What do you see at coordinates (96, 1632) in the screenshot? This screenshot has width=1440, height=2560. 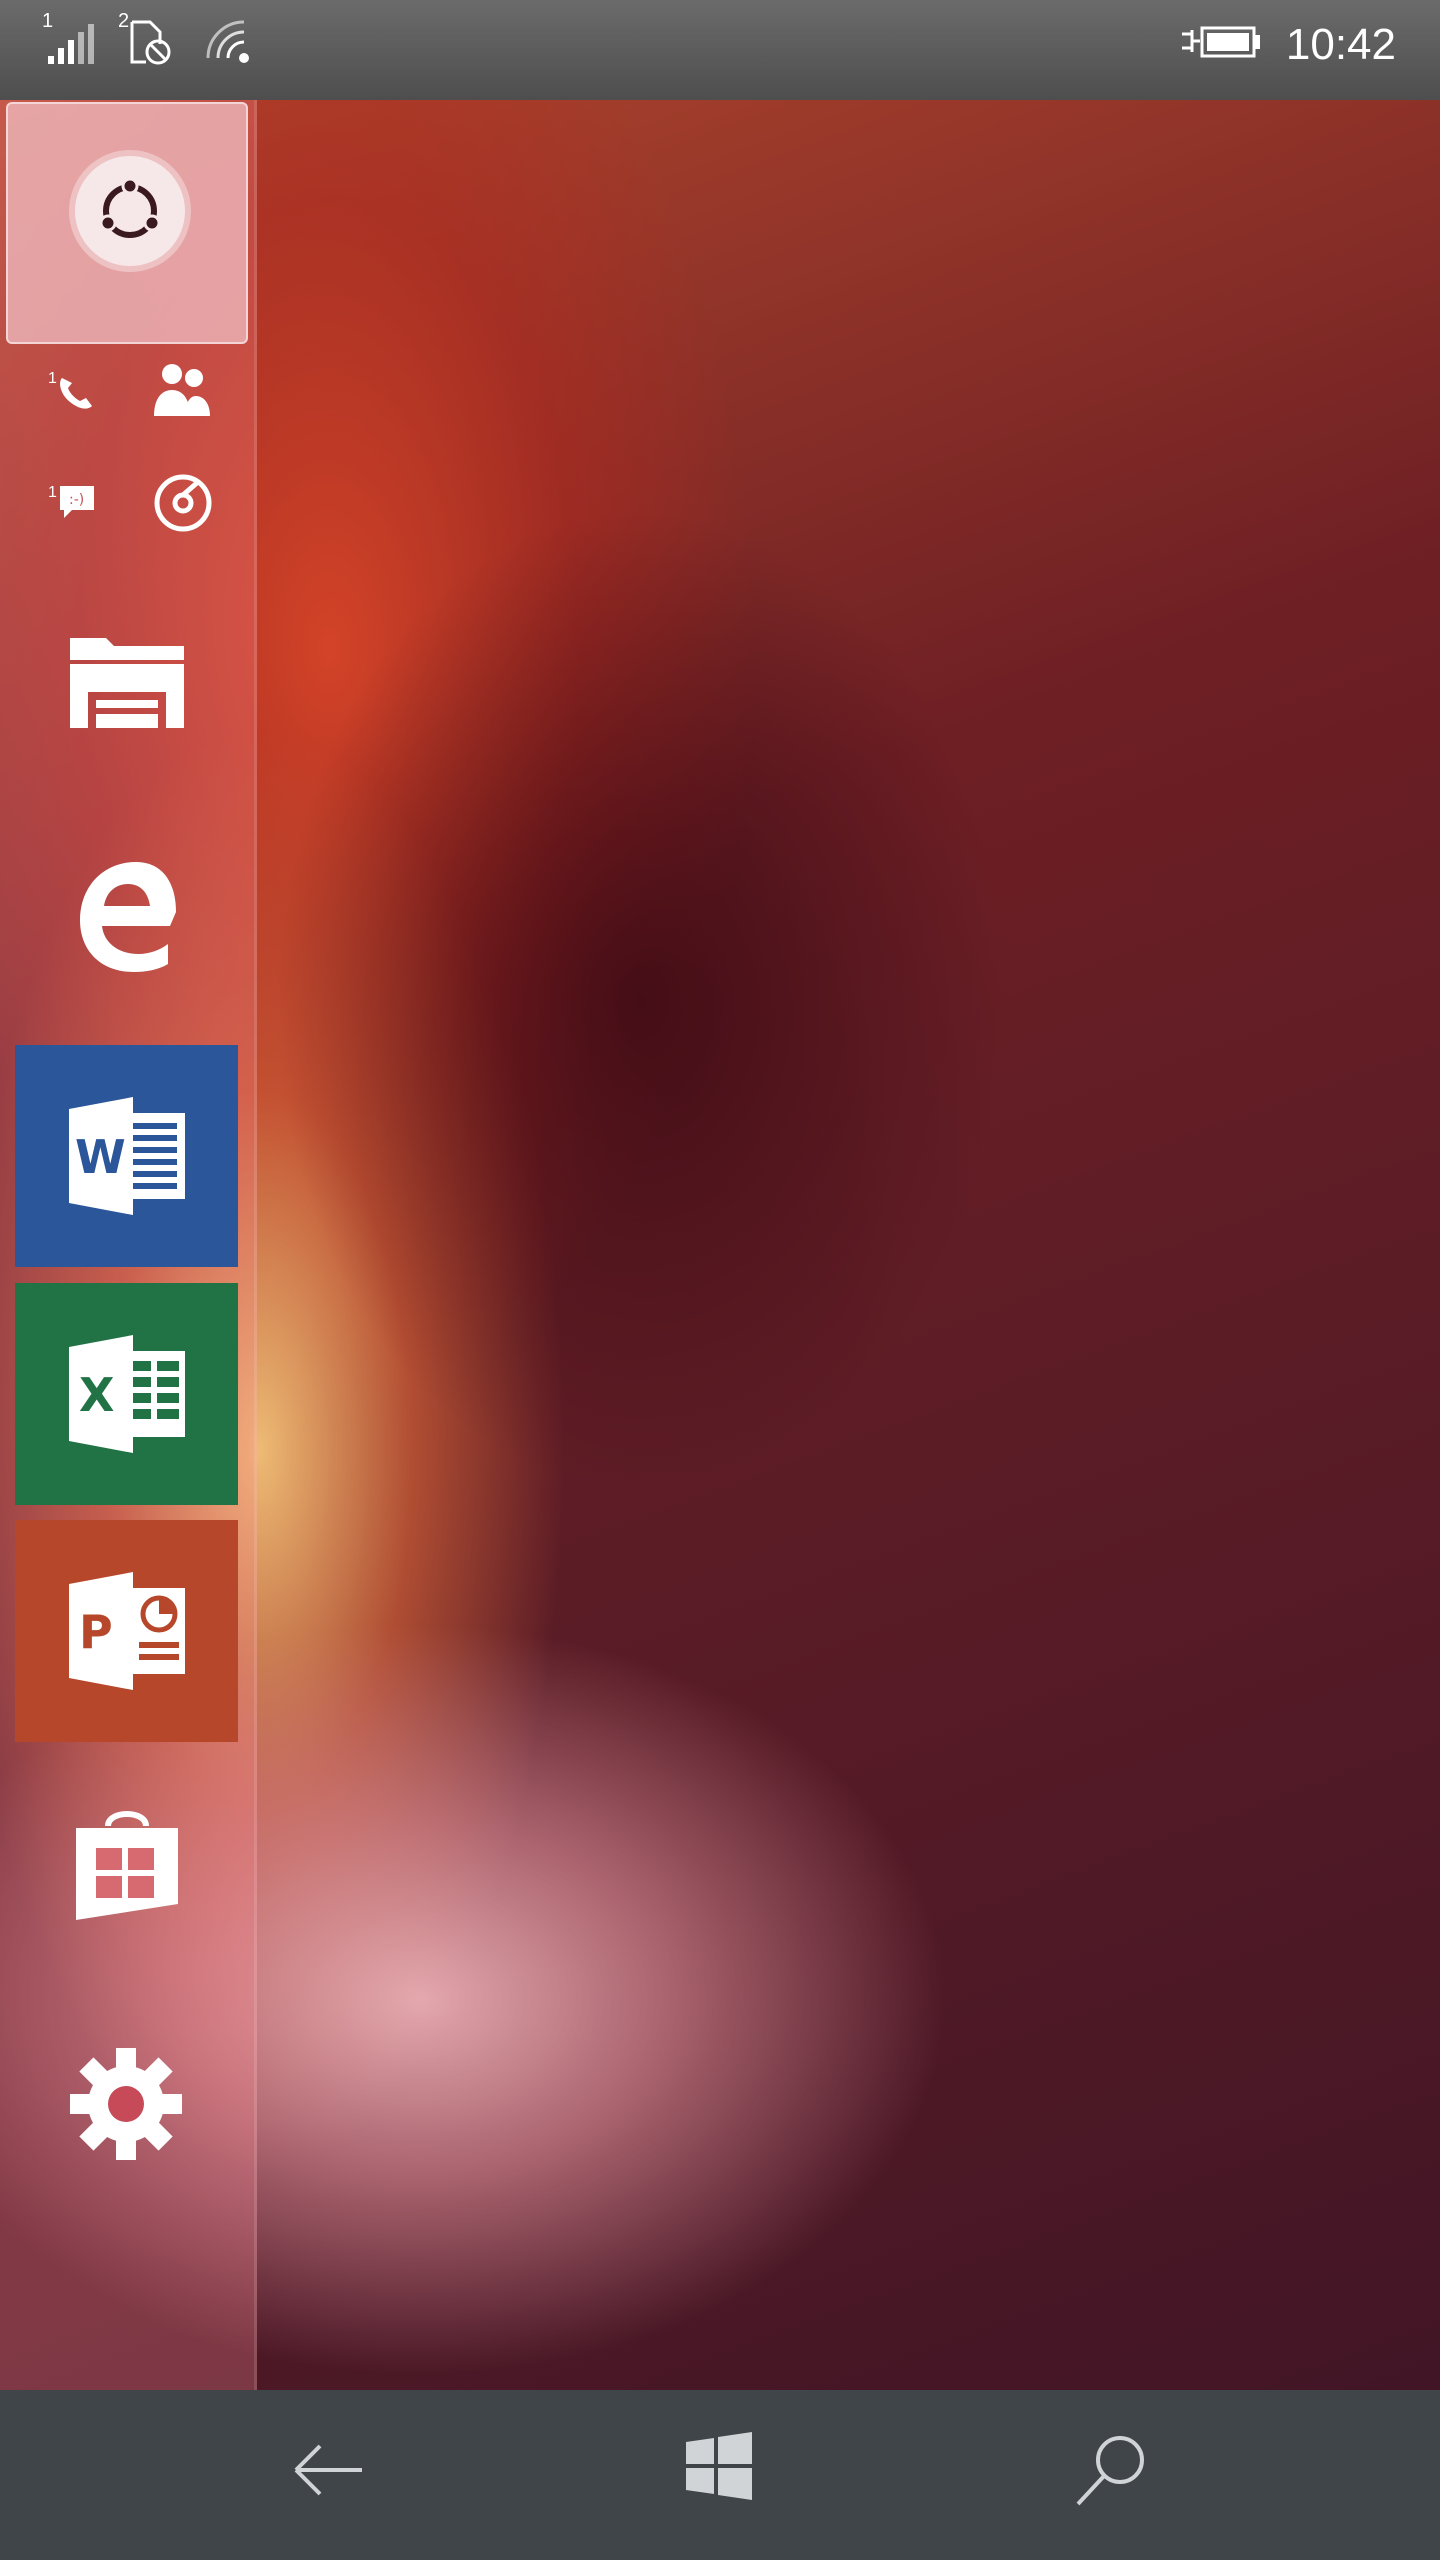 I see `svg-text: P` at bounding box center [96, 1632].